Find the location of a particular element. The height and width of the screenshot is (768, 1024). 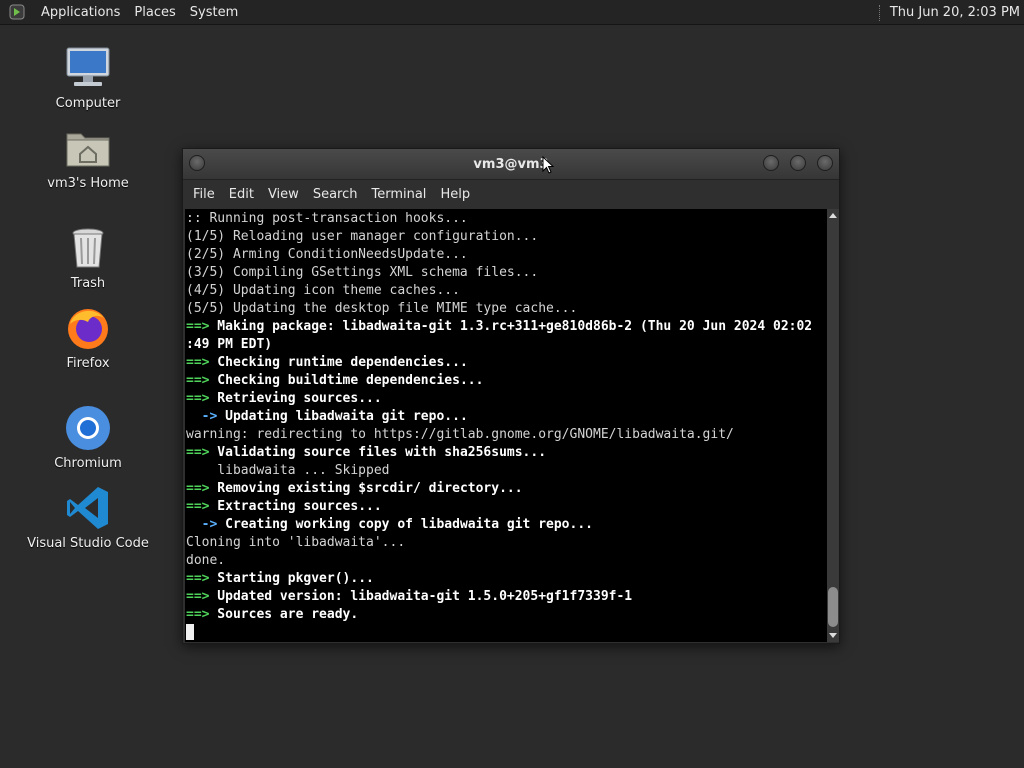

window-titlebar: vm3@vm3 is located at coordinates (511, 164).